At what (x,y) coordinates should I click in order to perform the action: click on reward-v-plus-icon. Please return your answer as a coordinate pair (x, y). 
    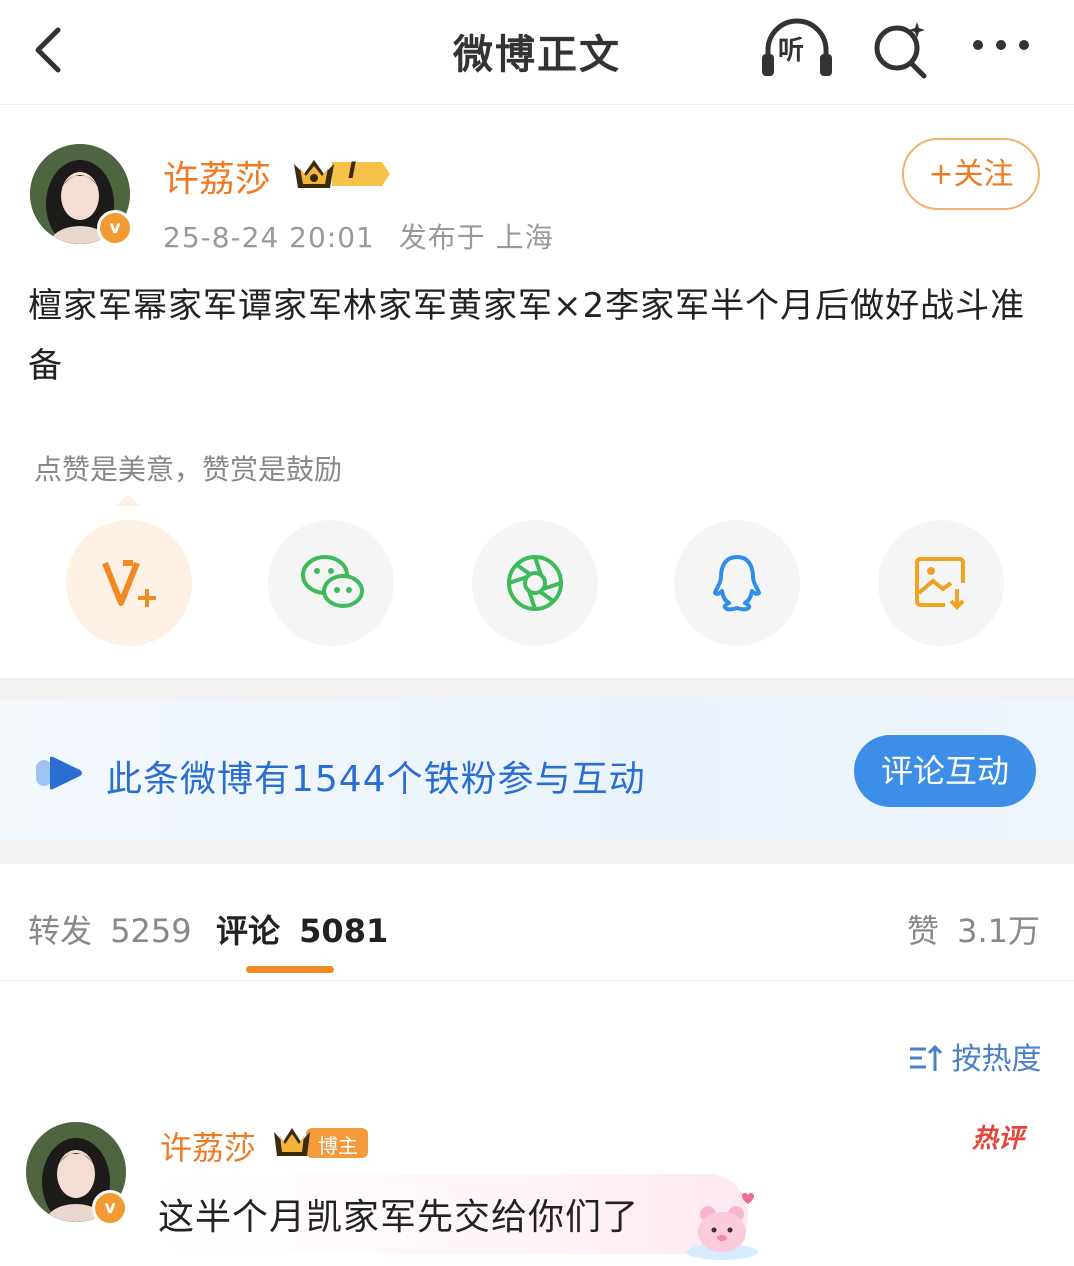
    Looking at the image, I should click on (129, 583).